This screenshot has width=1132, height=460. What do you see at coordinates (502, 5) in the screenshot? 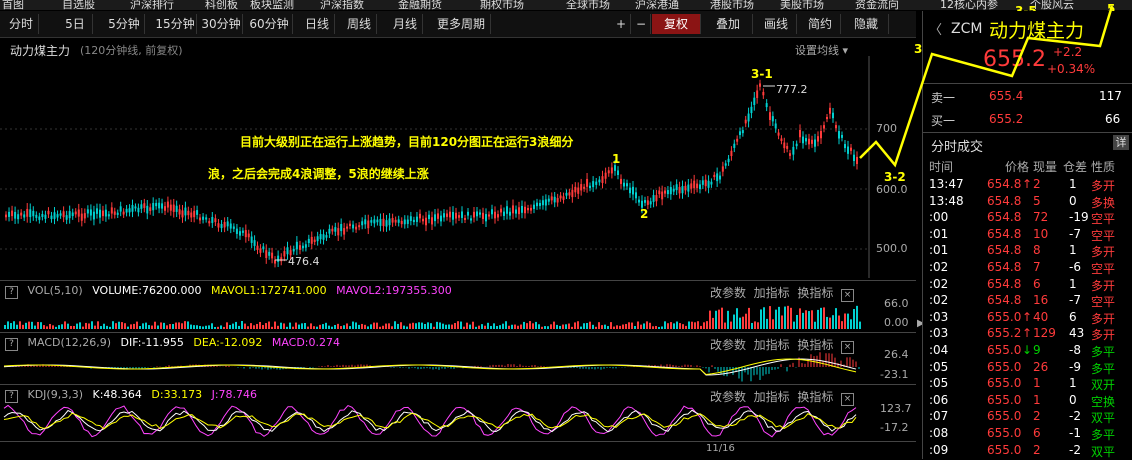
I see `top-menu-item: 期权市场` at bounding box center [502, 5].